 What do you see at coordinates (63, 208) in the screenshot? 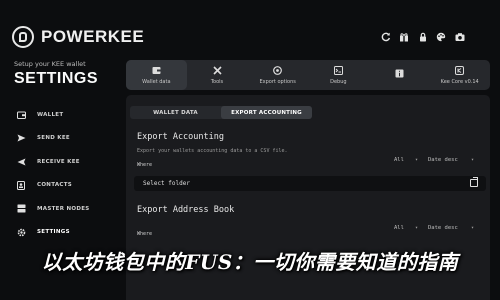
I see `sidebar-item-label: MASTER NODES` at bounding box center [63, 208].